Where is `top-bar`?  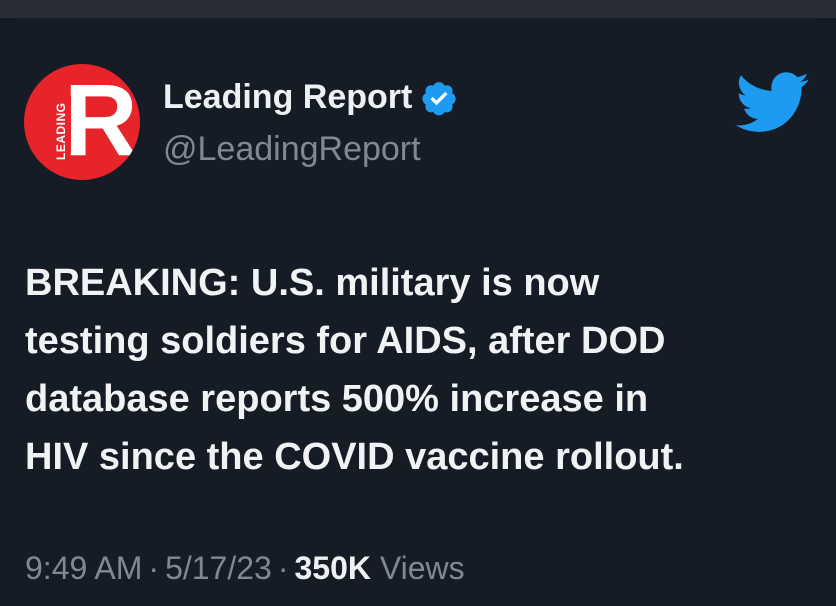 top-bar is located at coordinates (418, 9).